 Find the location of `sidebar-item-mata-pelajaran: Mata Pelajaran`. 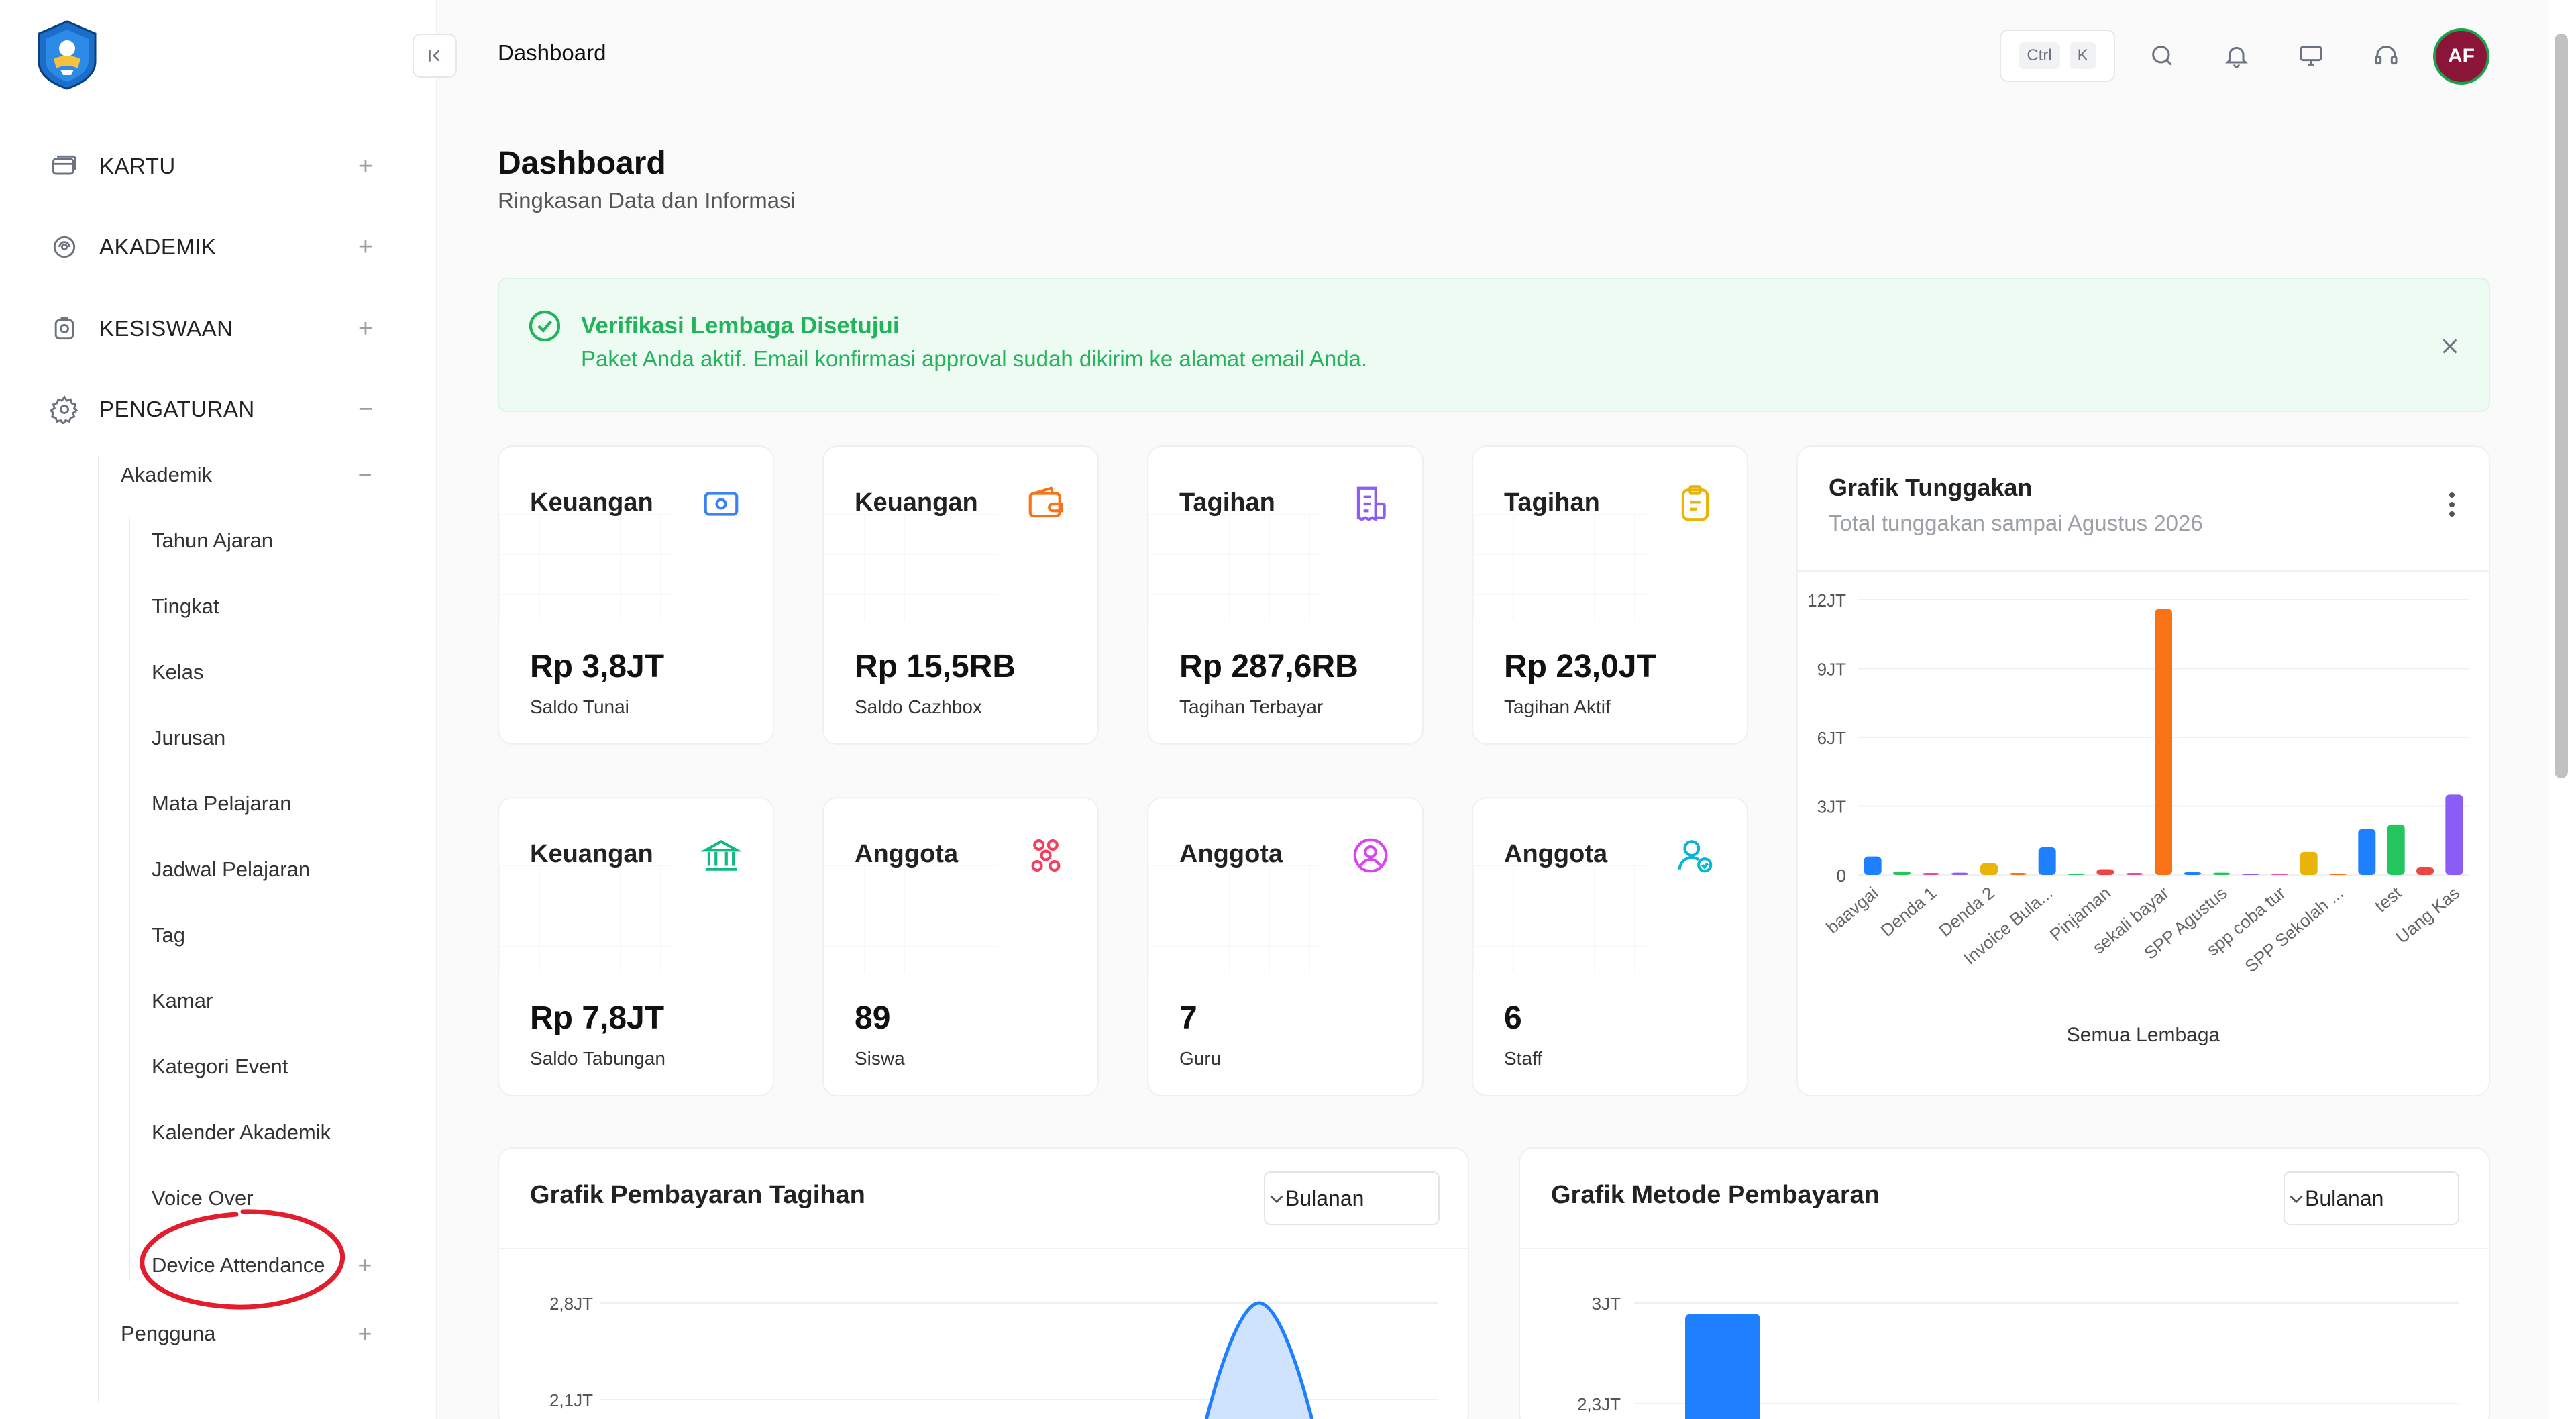

sidebar-item-mata-pelajaran: Mata Pelajaran is located at coordinates (222, 804).